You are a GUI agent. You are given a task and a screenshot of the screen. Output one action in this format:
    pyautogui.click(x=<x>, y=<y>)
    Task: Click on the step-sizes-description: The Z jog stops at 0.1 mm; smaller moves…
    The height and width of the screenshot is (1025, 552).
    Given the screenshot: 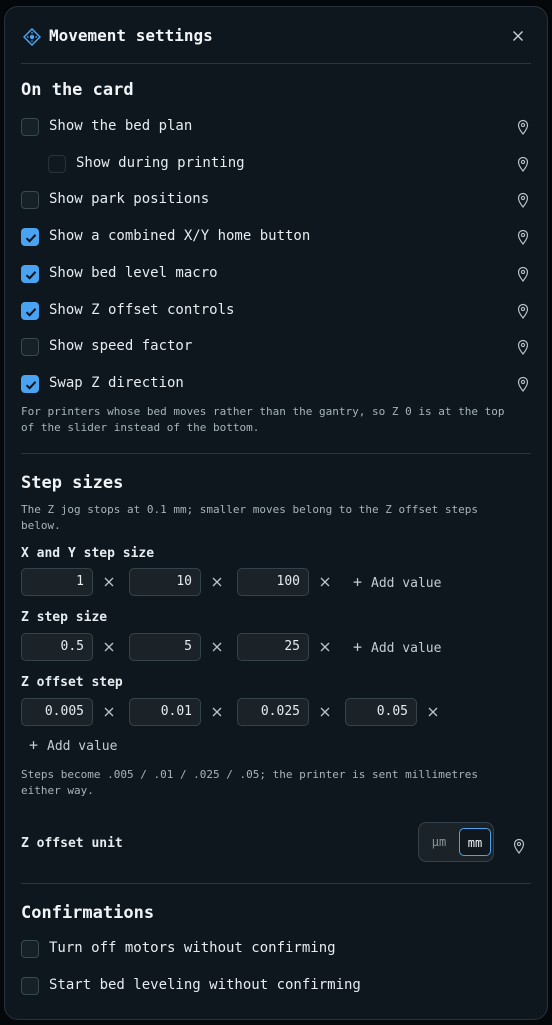 What is the action you would take?
    pyautogui.click(x=249, y=517)
    